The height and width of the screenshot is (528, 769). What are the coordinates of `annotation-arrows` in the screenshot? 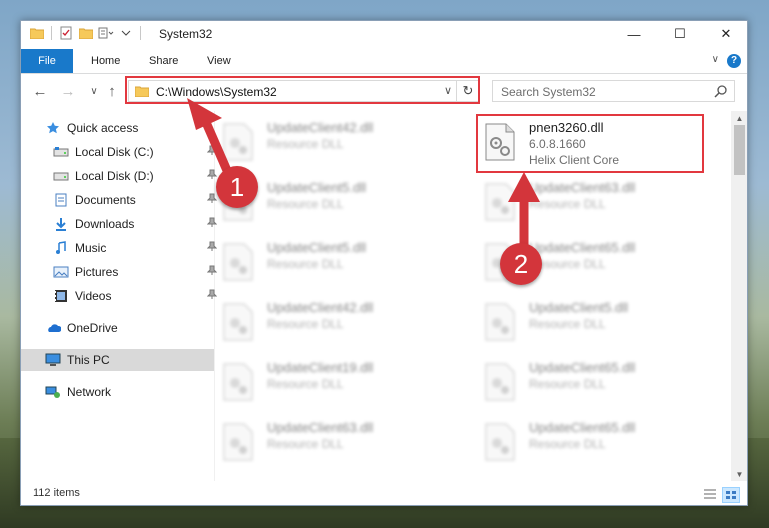 It's located at (363, 172).